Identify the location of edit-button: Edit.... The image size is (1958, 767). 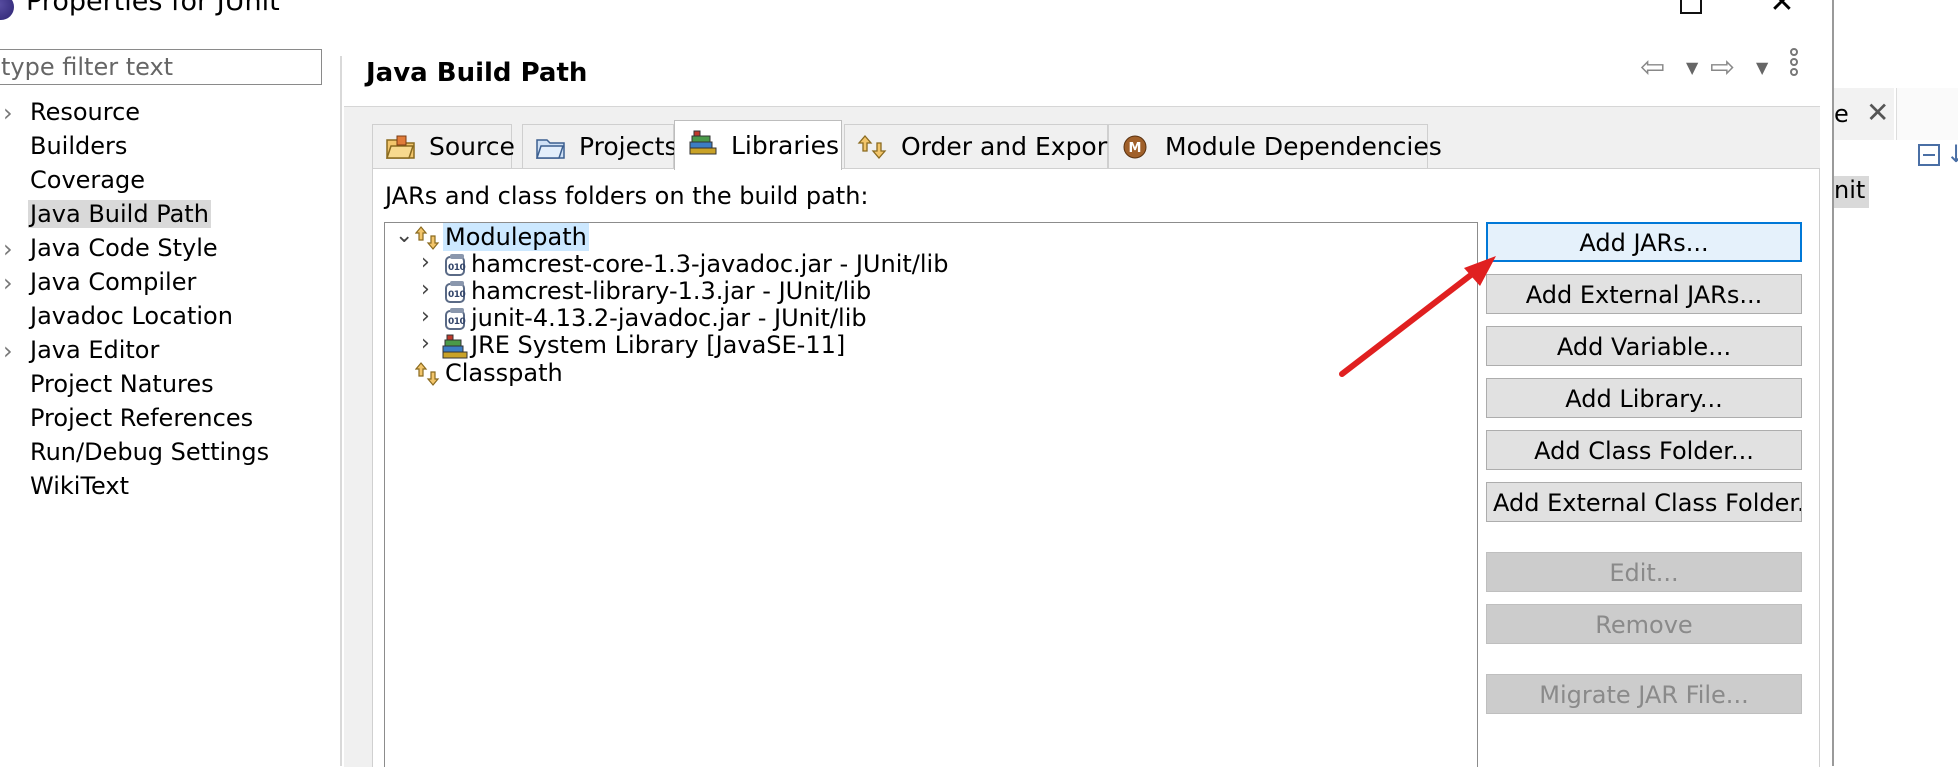
(1644, 572).